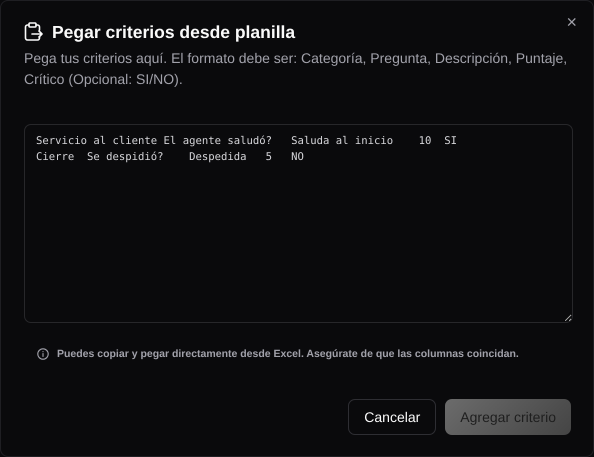  What do you see at coordinates (296, 69) in the screenshot?
I see `dialog-description: Pega tus criterios aquí. El formato debe ser: Categoría, Pregunta, Descripción, Puntaje, Crítico (Opcional: SI/NO).` at bounding box center [296, 69].